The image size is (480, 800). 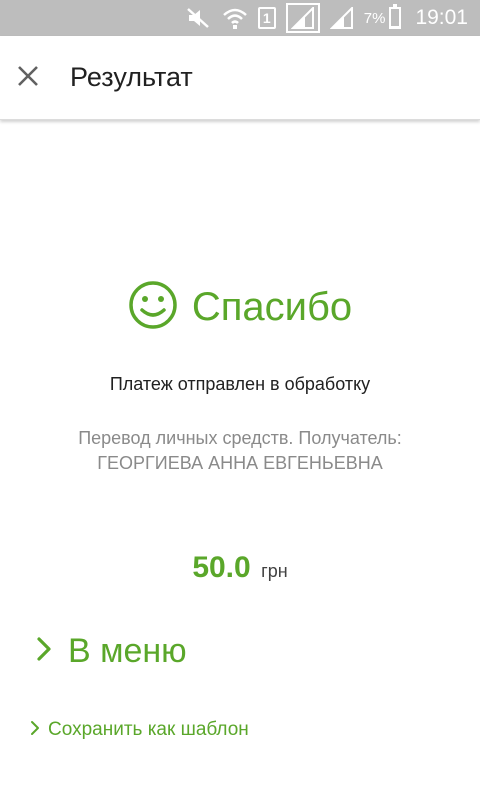 I want to click on sim-slot-label: 1, so click(x=266, y=18).